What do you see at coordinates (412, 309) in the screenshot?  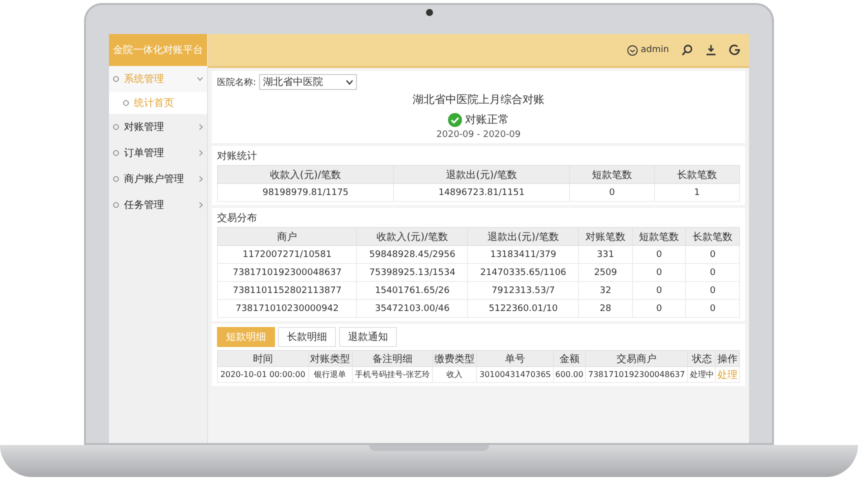 I see `table-cell: 35472103.00/46` at bounding box center [412, 309].